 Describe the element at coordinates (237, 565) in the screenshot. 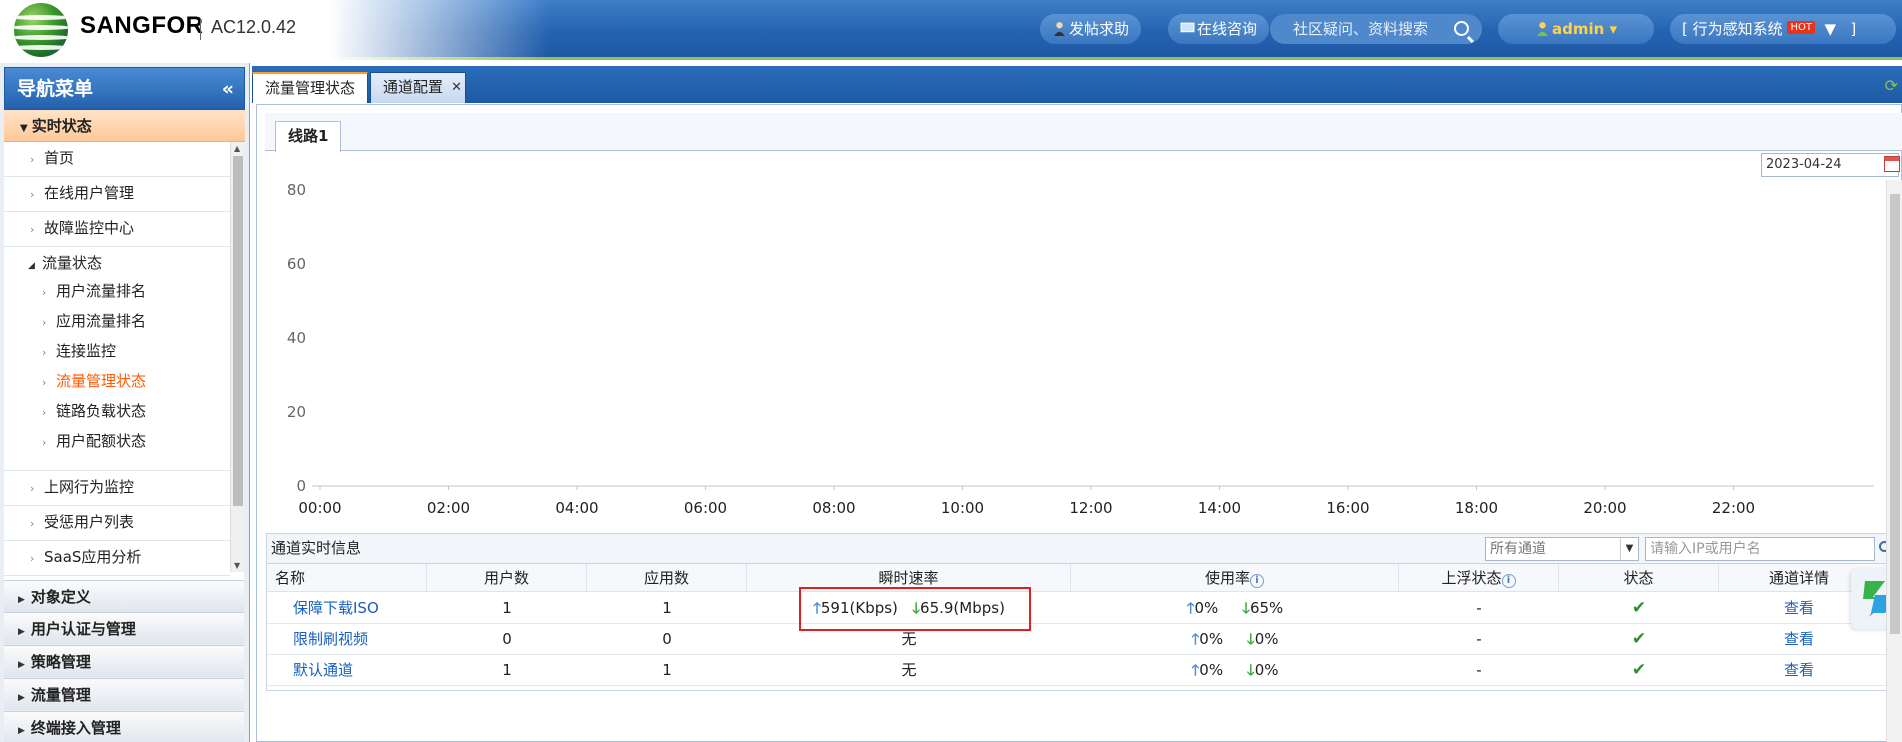

I see `scroll-down-icon: ▼` at that location.